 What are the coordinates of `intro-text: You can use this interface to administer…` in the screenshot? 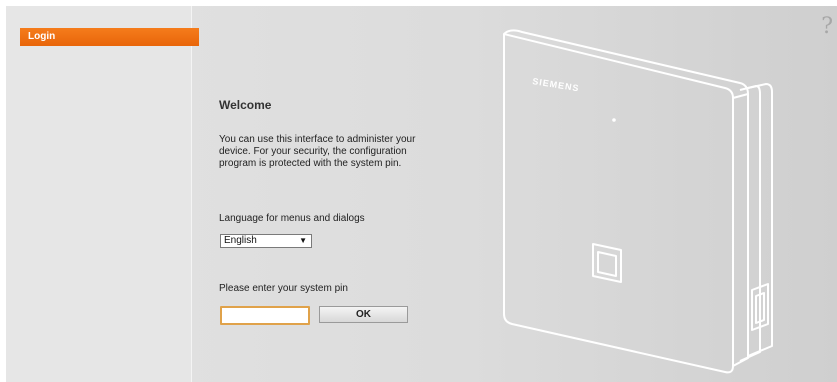 It's located at (317, 151).